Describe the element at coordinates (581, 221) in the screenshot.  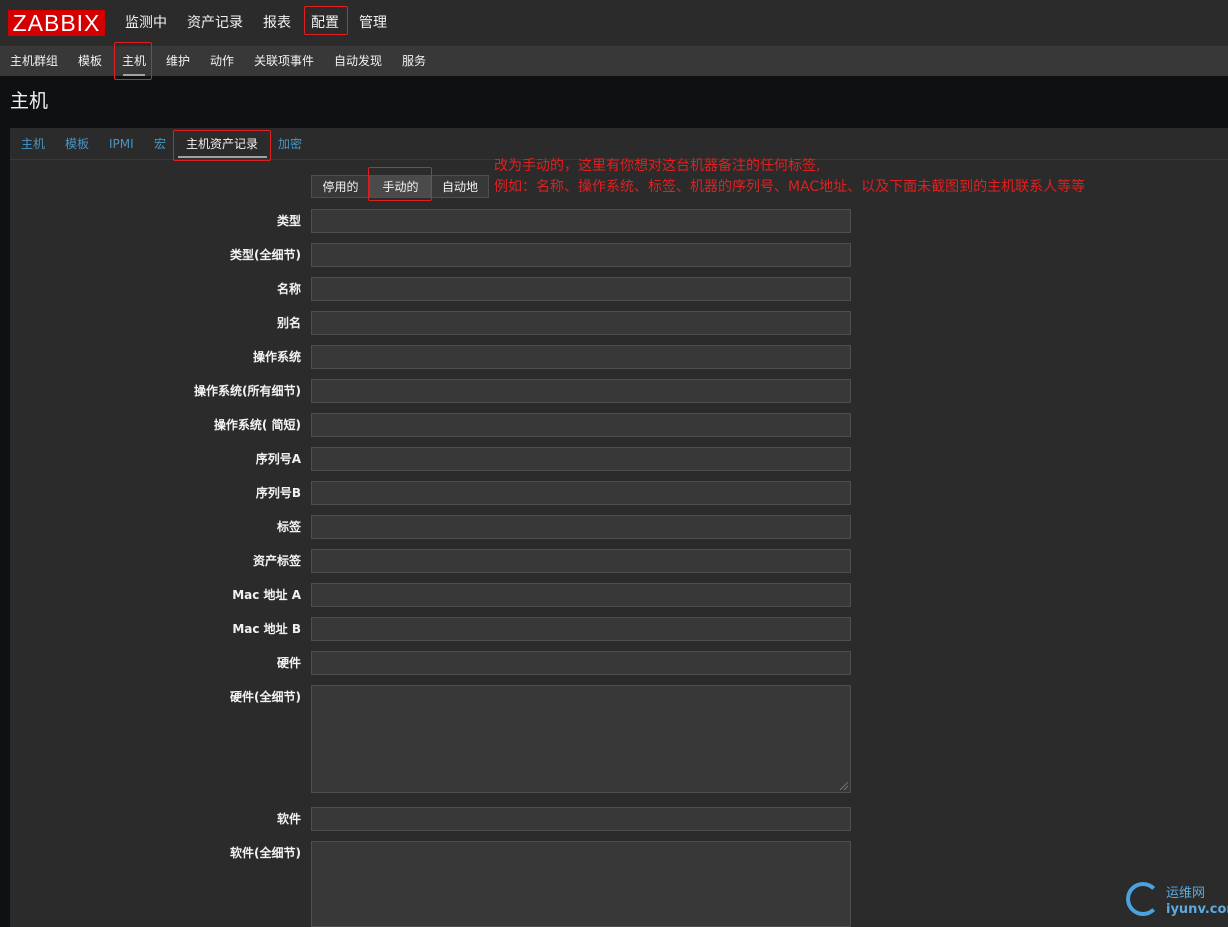
I see `type-input` at that location.